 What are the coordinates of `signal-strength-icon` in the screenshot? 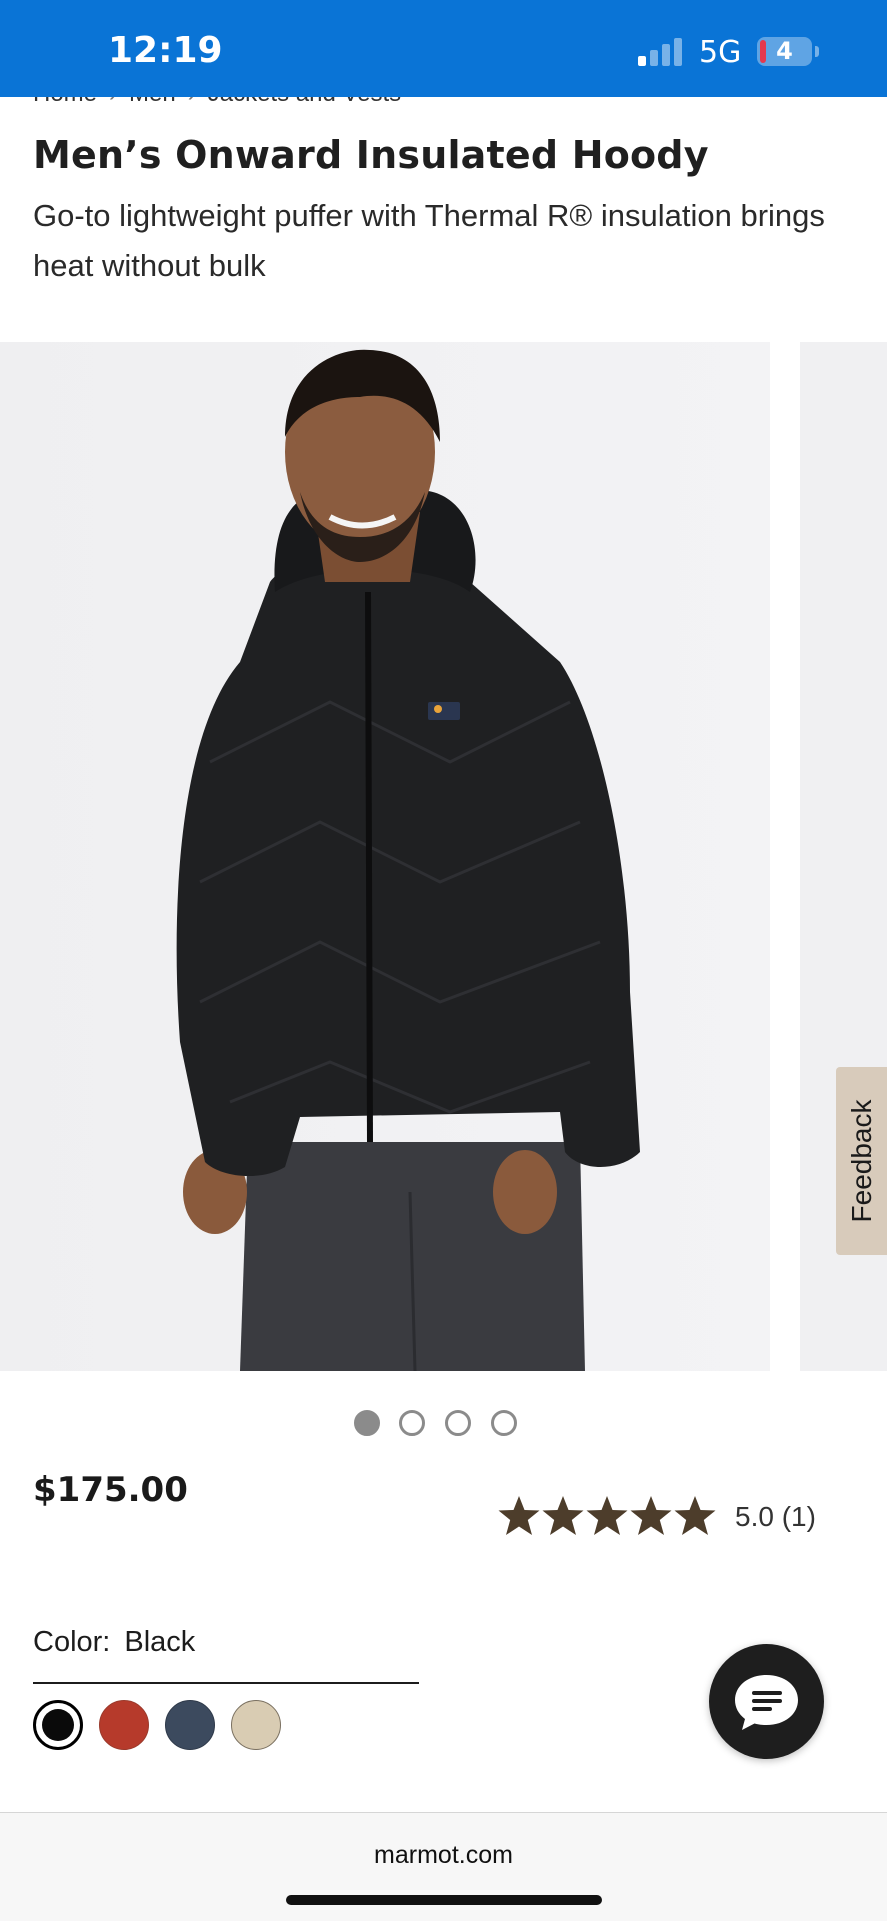 It's located at (661, 52).